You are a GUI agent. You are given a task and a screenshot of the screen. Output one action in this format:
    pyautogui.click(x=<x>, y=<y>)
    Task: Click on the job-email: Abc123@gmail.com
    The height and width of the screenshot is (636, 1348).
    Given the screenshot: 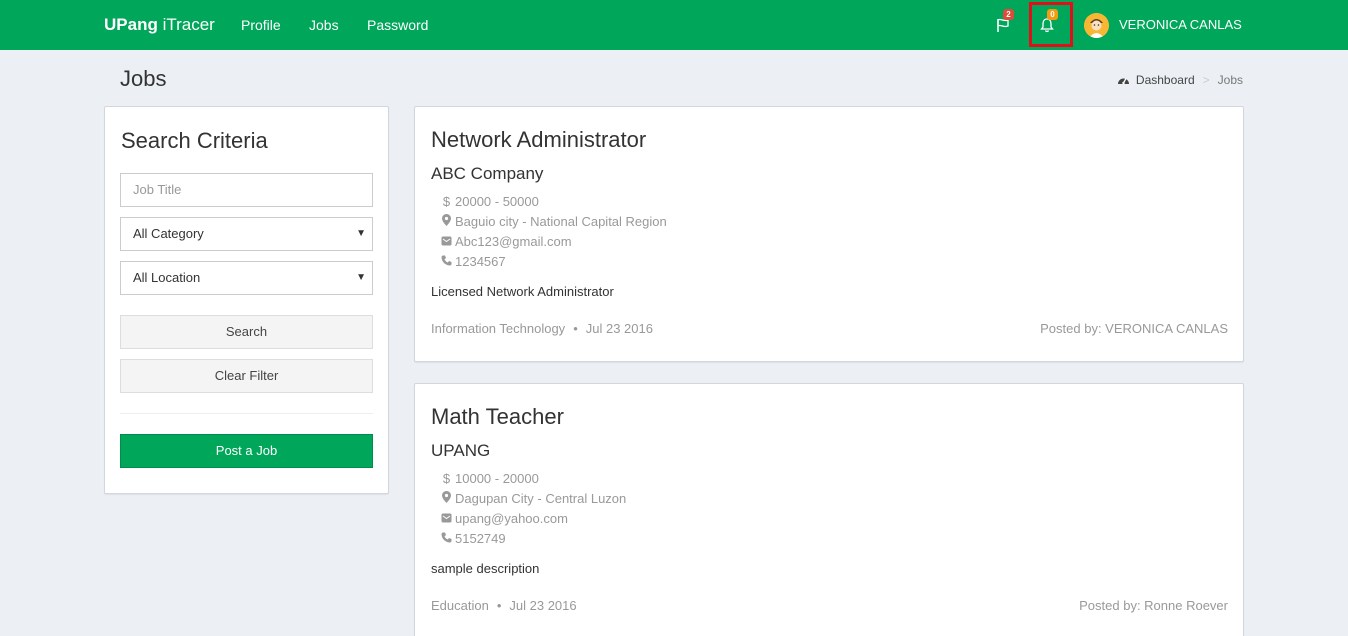 What is the action you would take?
    pyautogui.click(x=506, y=241)
    